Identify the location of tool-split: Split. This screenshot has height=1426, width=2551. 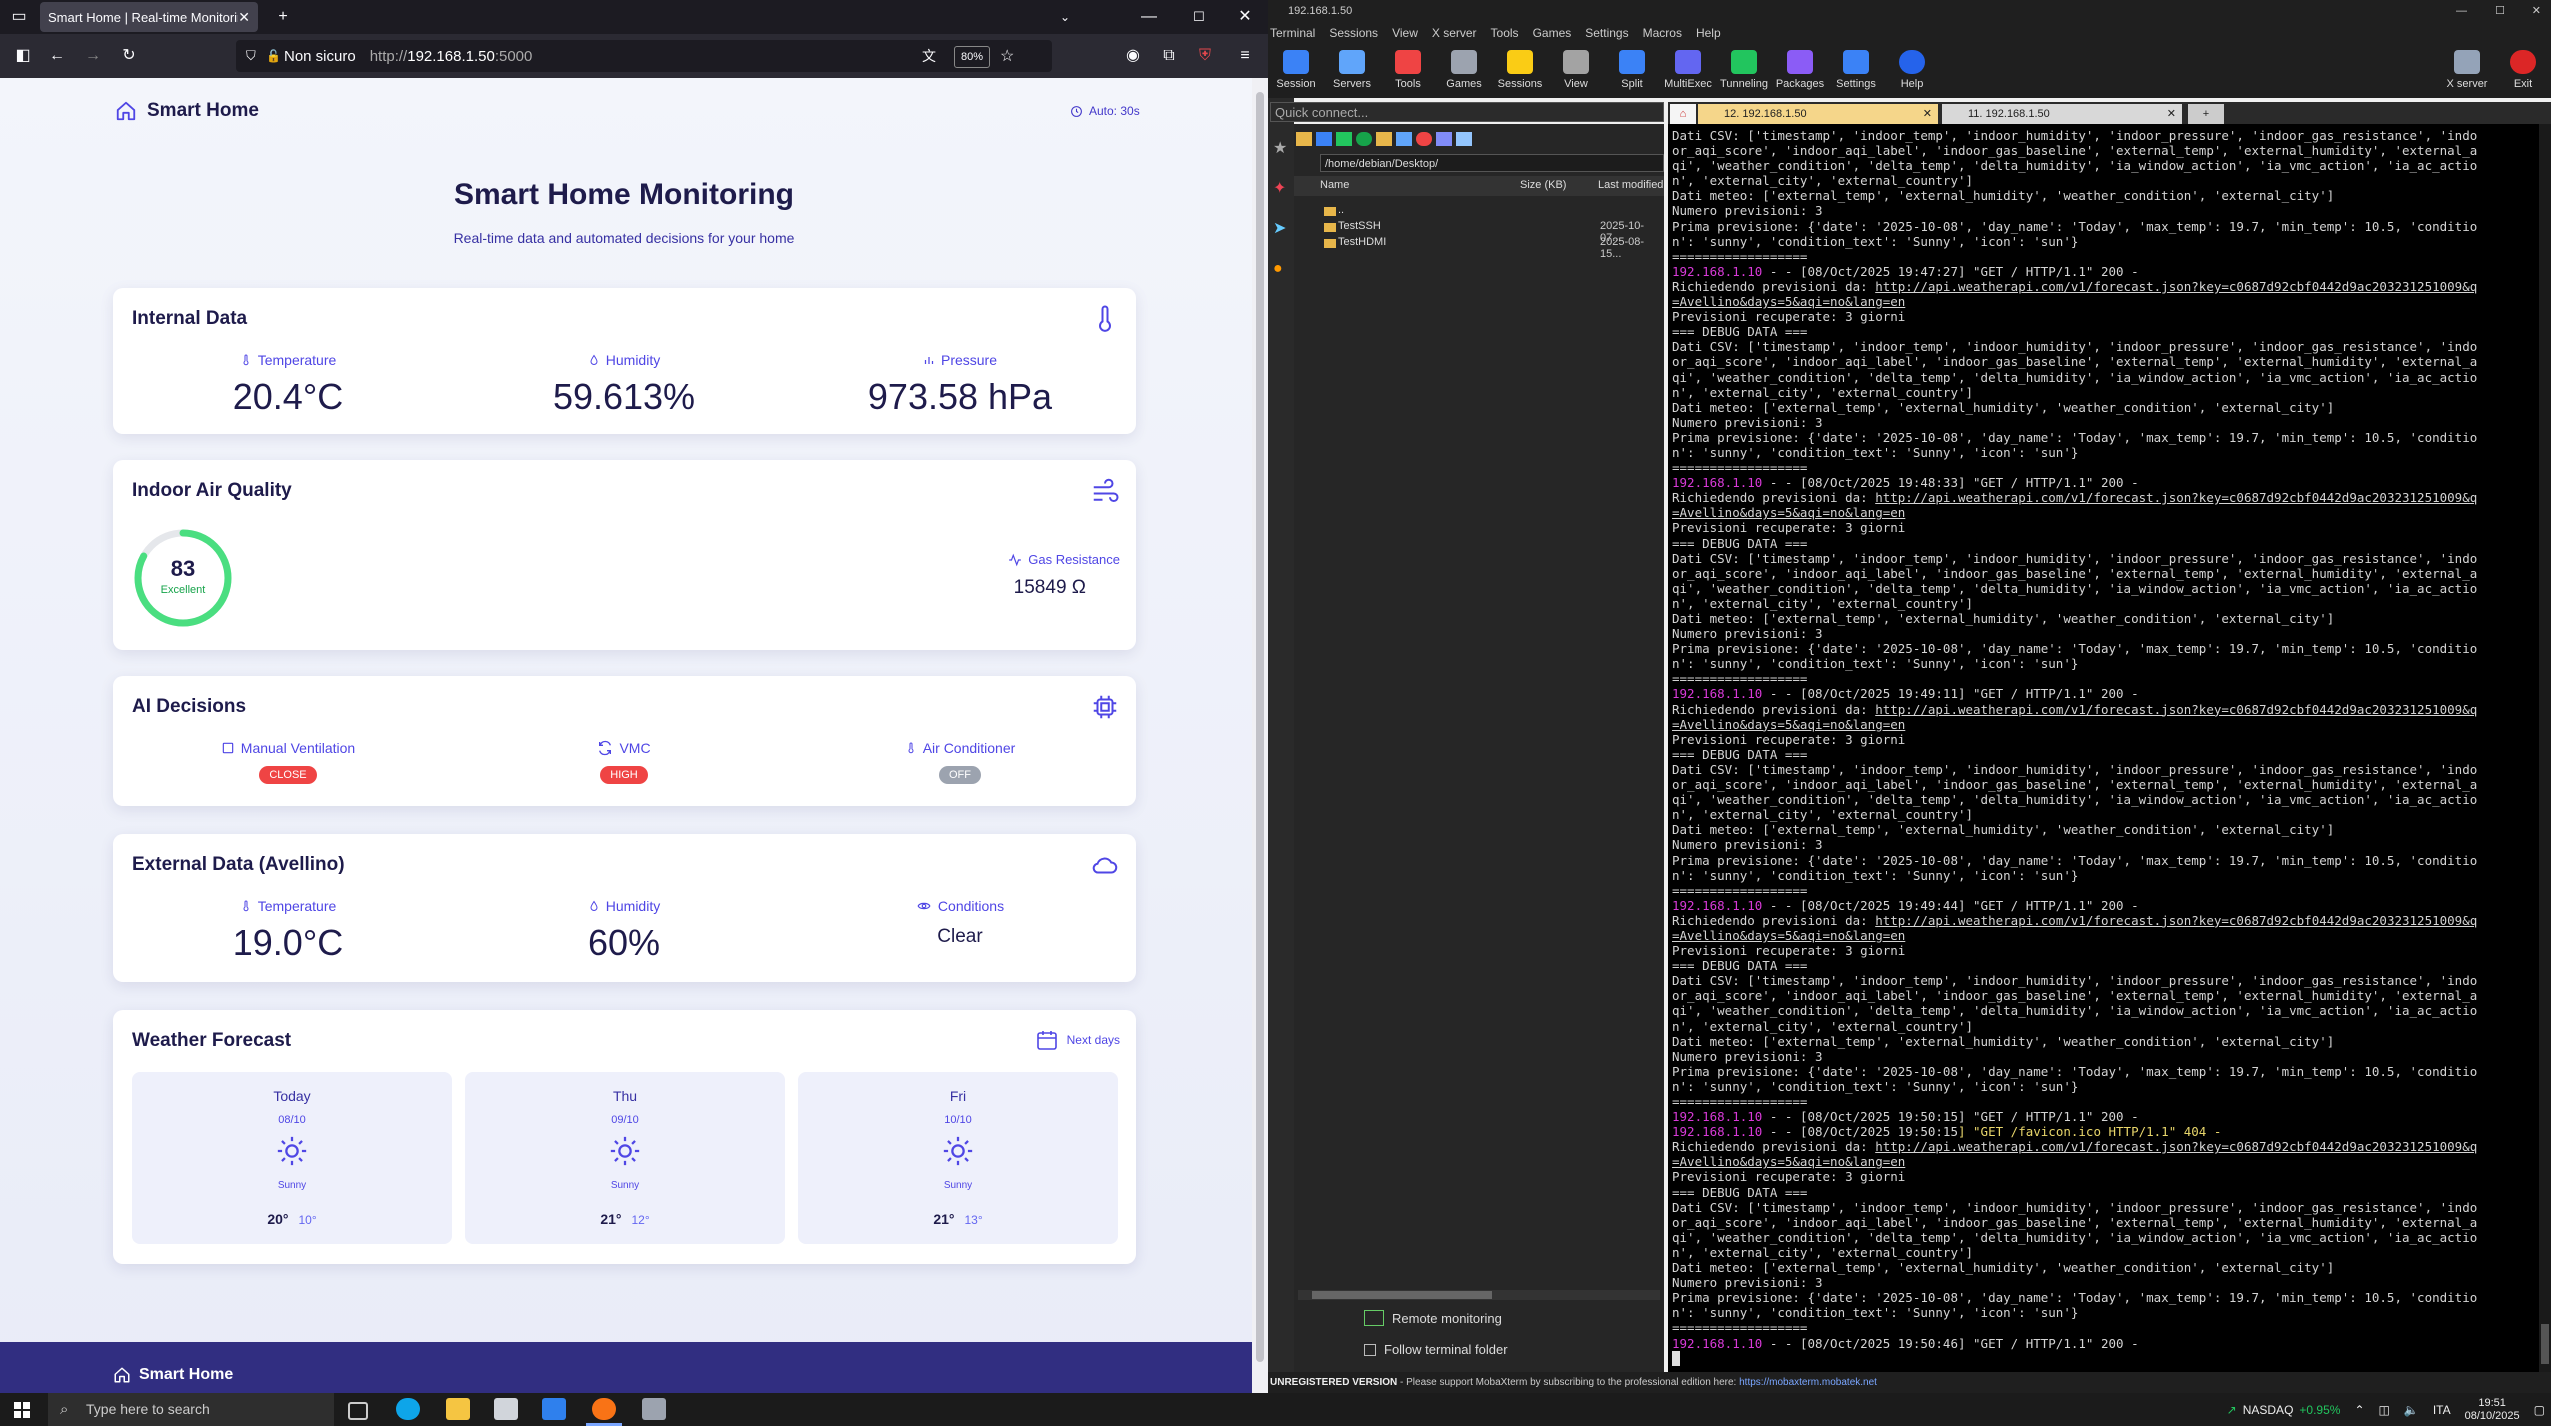
(1632, 71).